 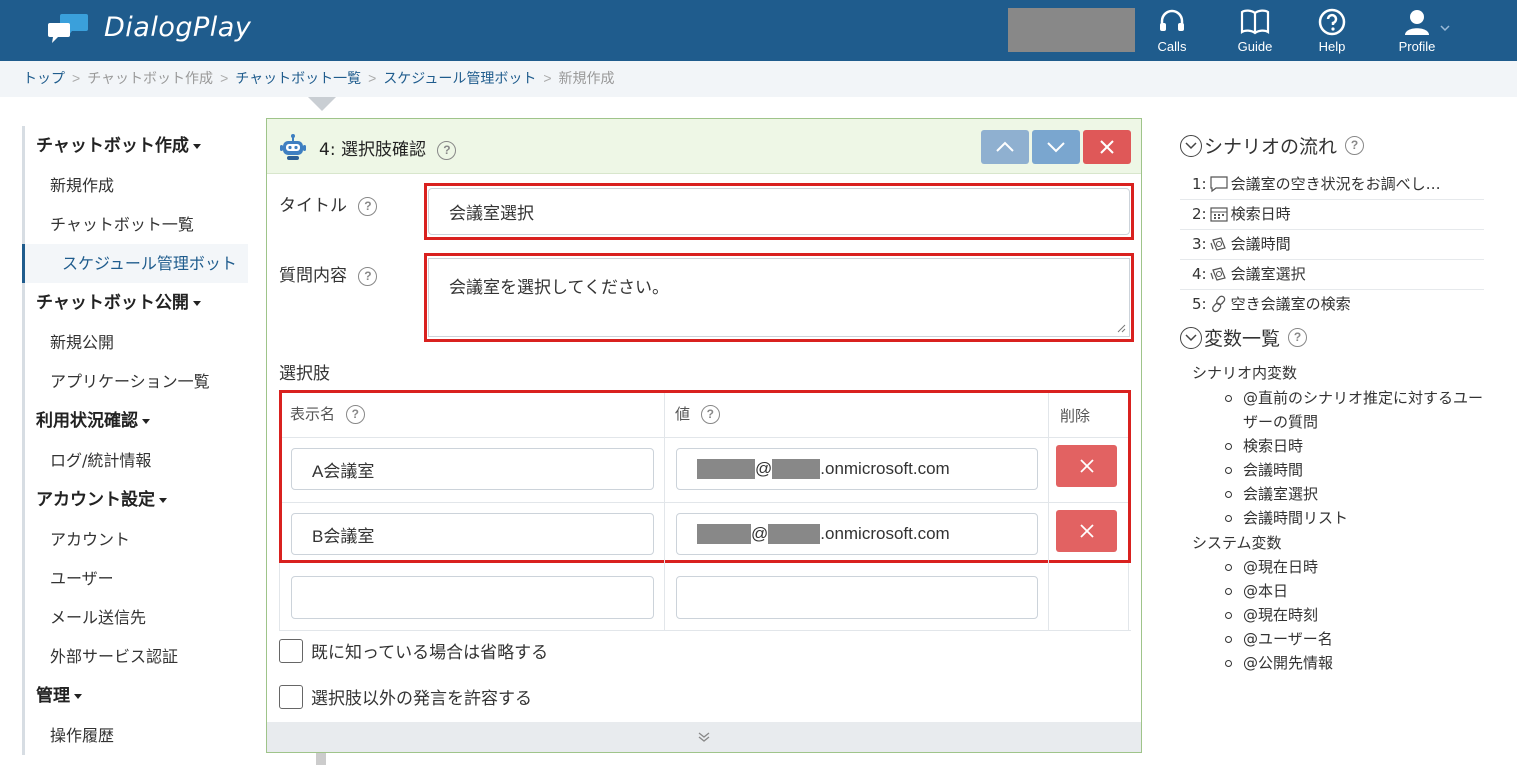 I want to click on nav-help-button: Help, so click(x=1332, y=33).